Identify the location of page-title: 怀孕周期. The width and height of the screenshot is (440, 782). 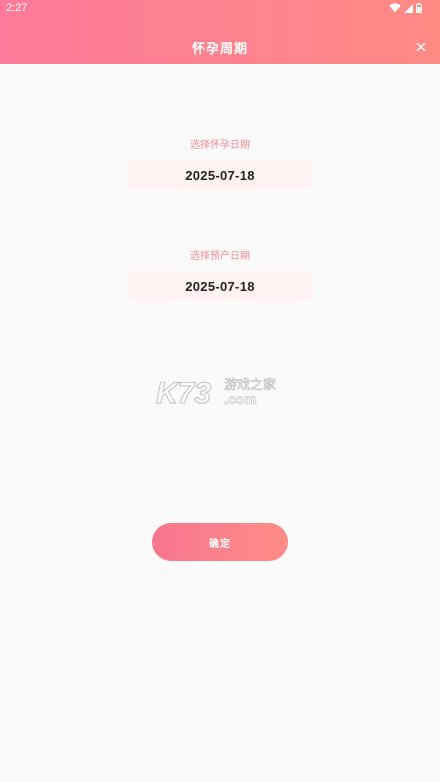
(219, 49).